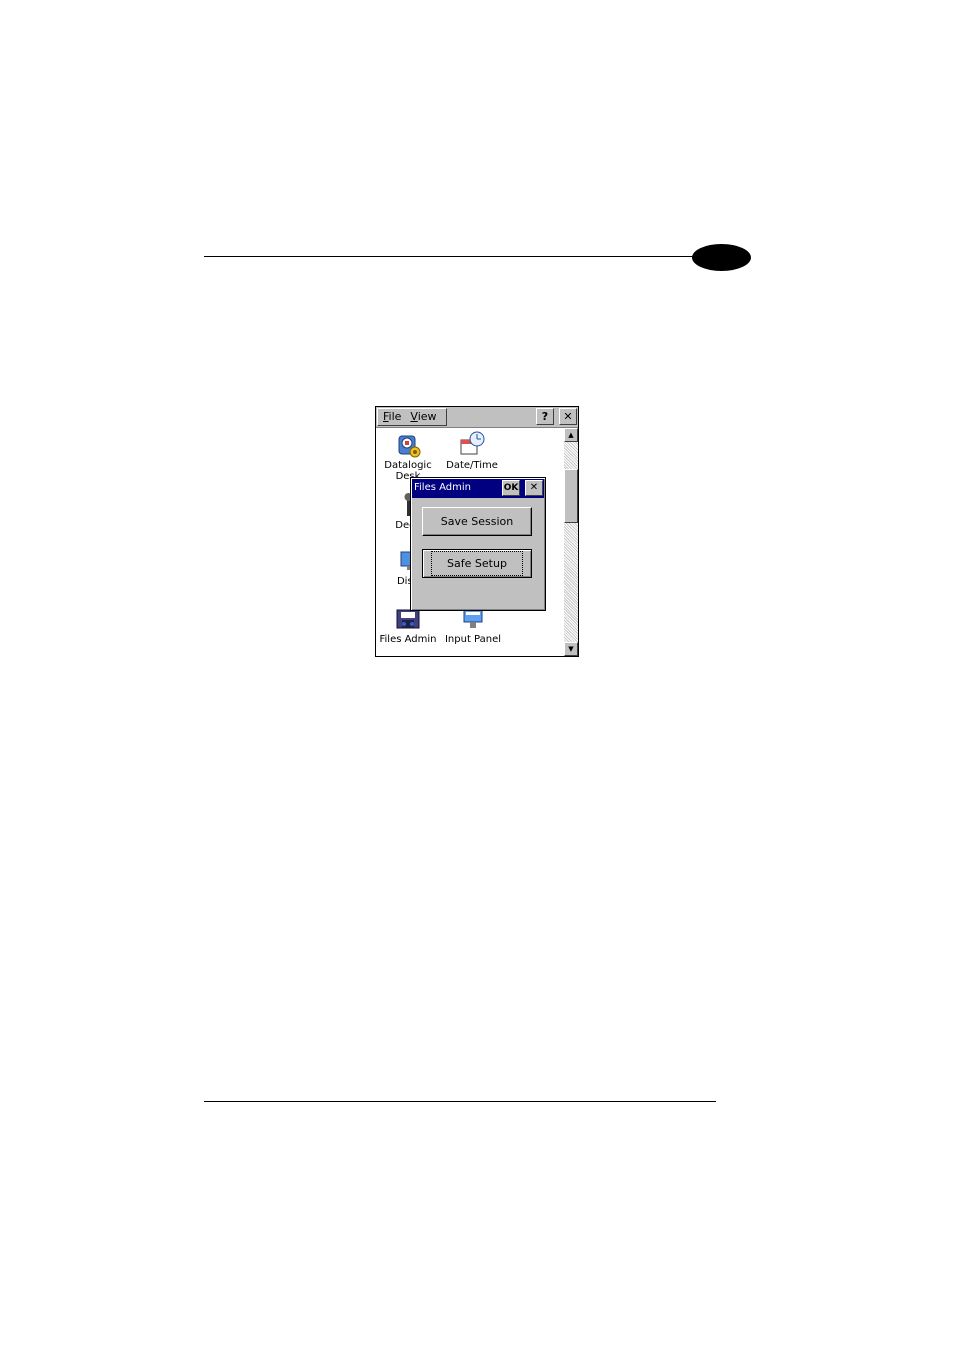 The height and width of the screenshot is (1350, 954). I want to click on scroll-down-button: ▼, so click(571, 649).